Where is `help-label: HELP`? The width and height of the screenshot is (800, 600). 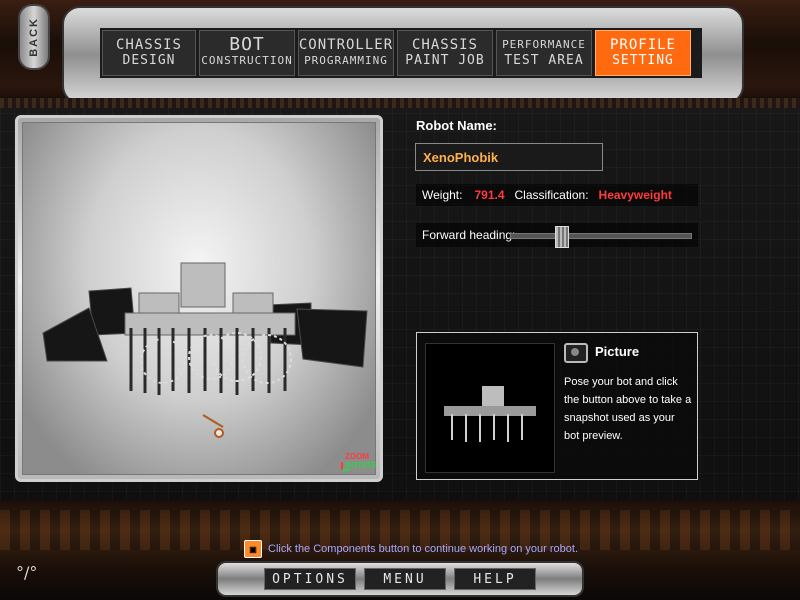
help-label: HELP is located at coordinates (495, 579).